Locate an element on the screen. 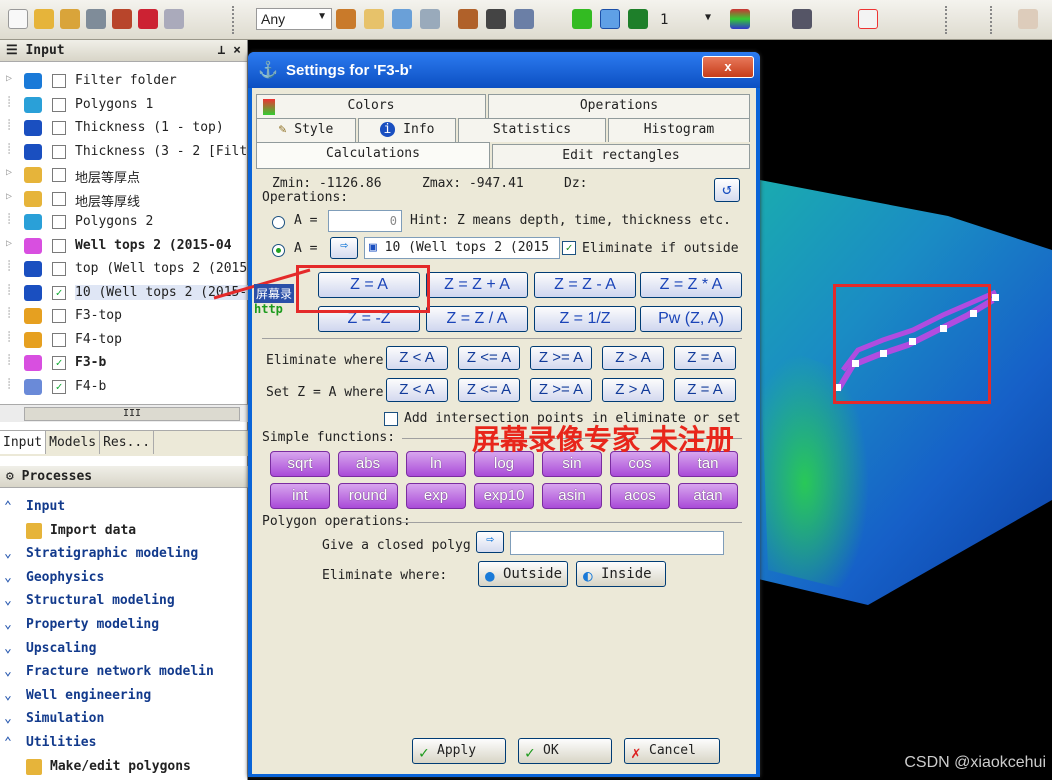  eliminate-outside-checkbox: ✓ is located at coordinates (569, 248).